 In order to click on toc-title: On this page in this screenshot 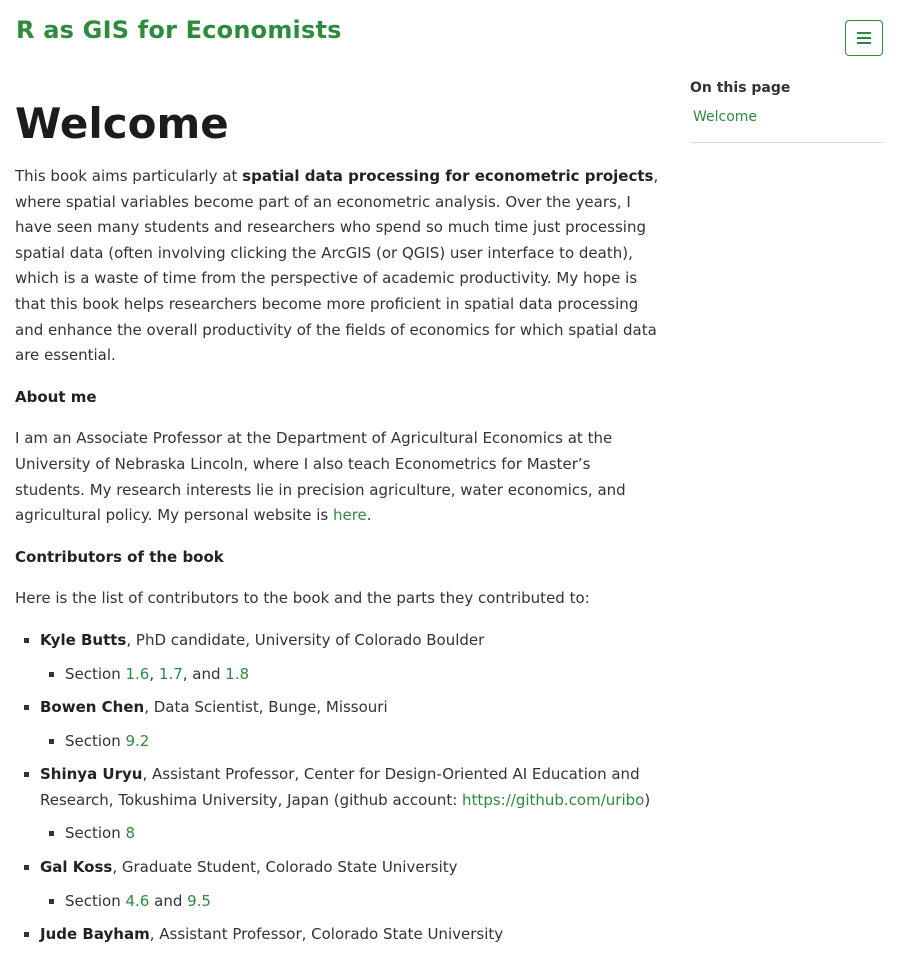, I will do `click(740, 88)`.